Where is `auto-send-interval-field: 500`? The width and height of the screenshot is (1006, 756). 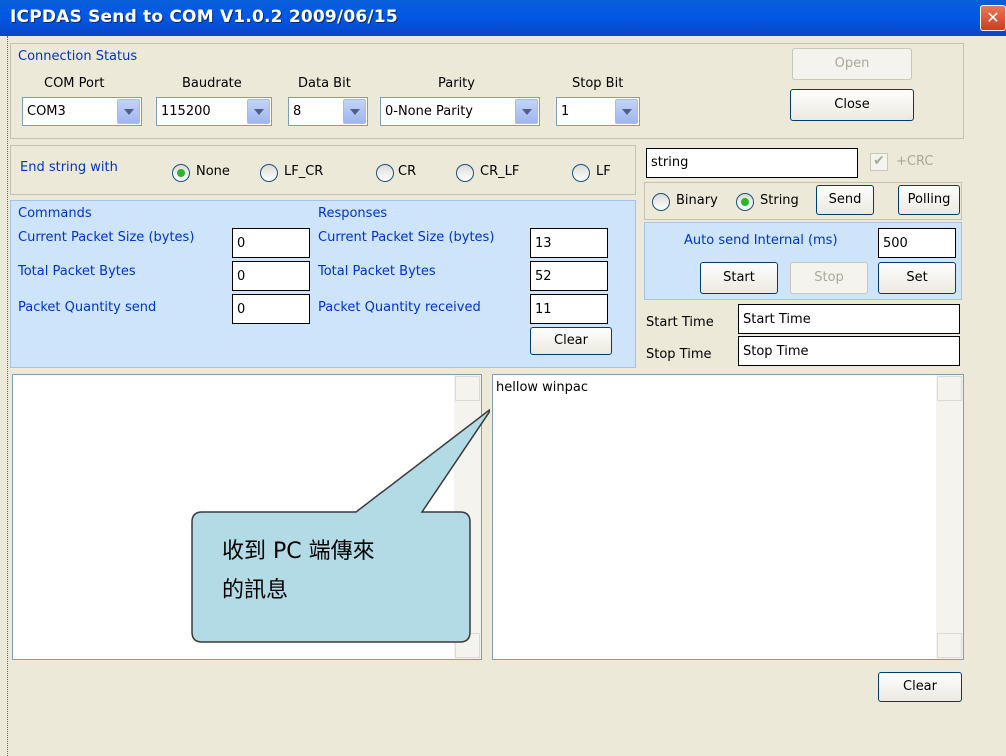 auto-send-interval-field: 500 is located at coordinates (917, 243).